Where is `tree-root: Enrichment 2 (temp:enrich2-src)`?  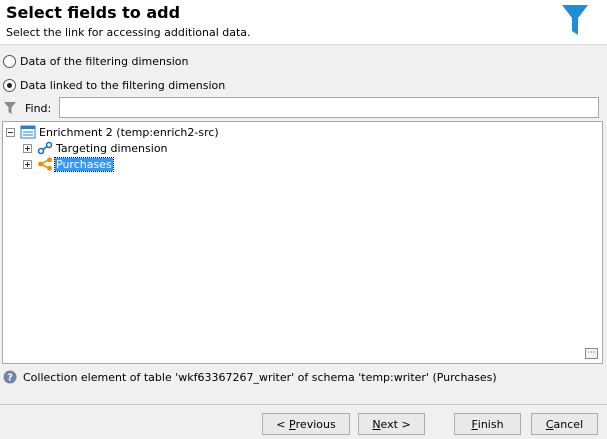
tree-root: Enrichment 2 (temp:enrich2-src) is located at coordinates (113, 132).